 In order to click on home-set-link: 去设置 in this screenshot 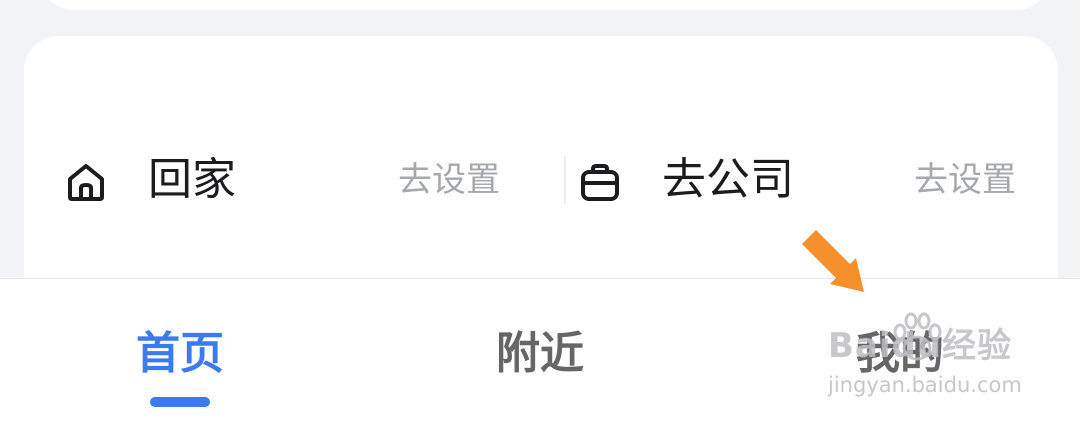, I will do `click(449, 180)`.